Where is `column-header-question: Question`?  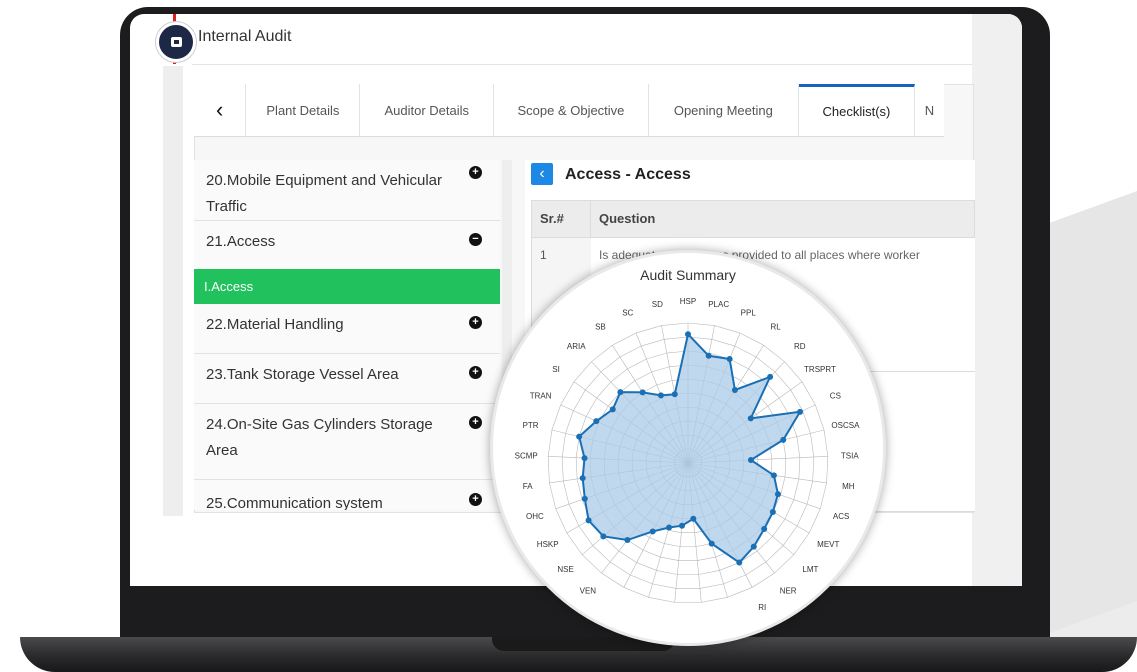
column-header-question: Question is located at coordinates (782, 219).